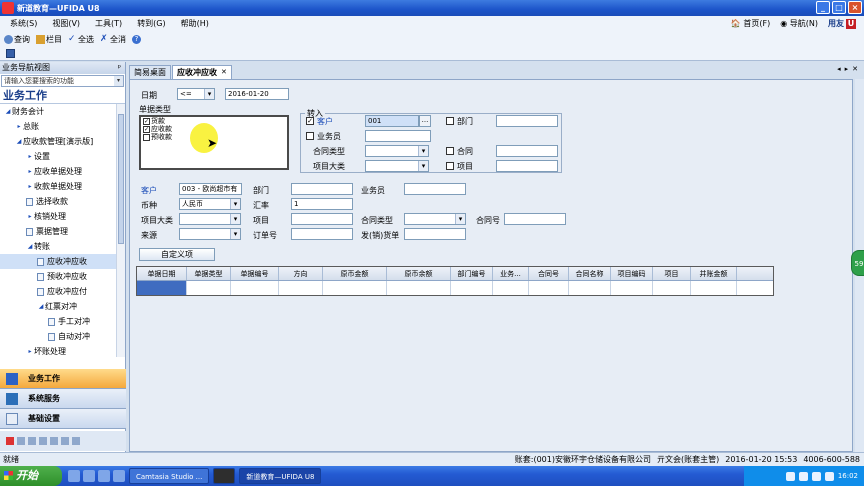 The image size is (864, 486). What do you see at coordinates (450, 151) in the screenshot?
I see `in-contract-checkbox` at bounding box center [450, 151].